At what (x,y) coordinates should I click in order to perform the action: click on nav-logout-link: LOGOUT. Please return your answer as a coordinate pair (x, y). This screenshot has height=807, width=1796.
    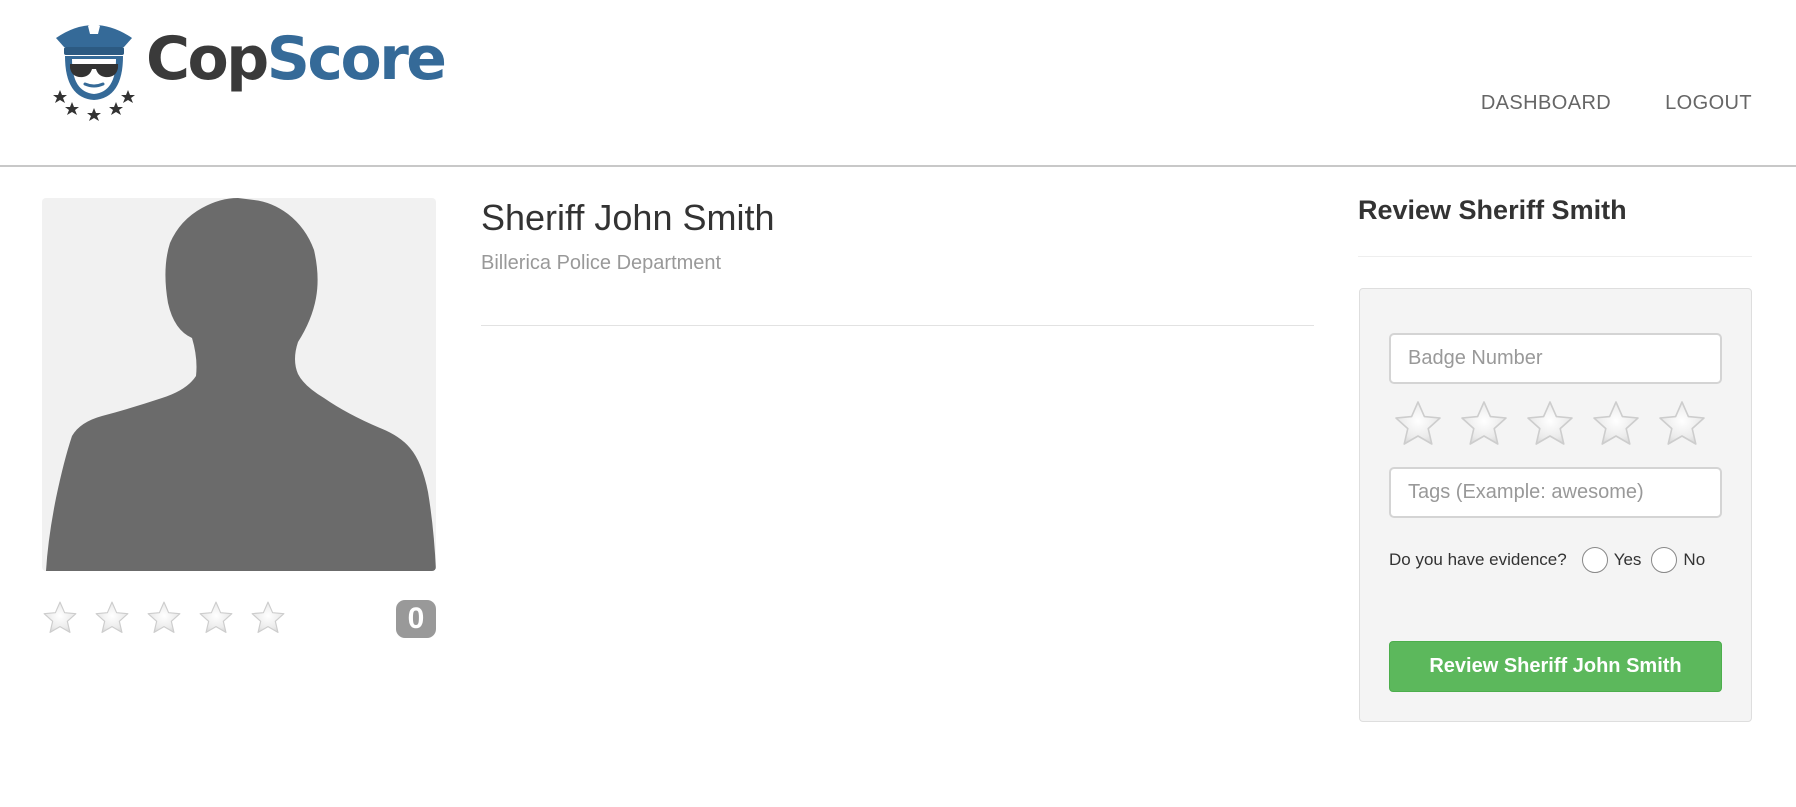
    Looking at the image, I should click on (1708, 103).